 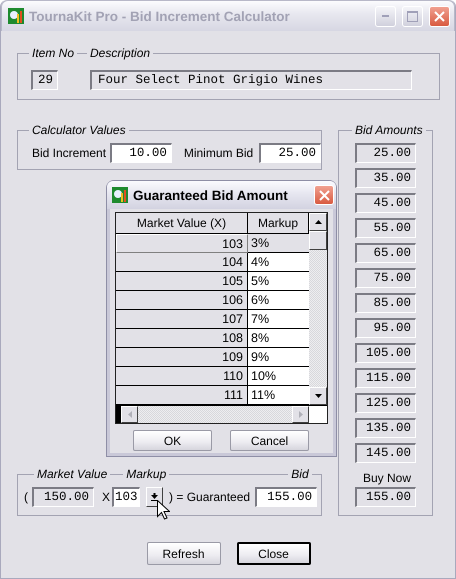 I want to click on left-arrow-icon, so click(x=130, y=414).